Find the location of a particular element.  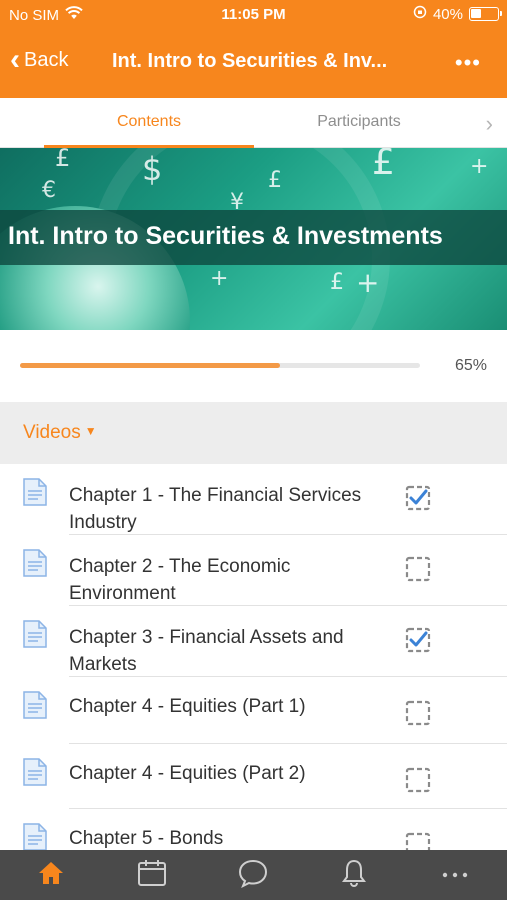

chevron-left-icon: ‹ is located at coordinates (15, 59).